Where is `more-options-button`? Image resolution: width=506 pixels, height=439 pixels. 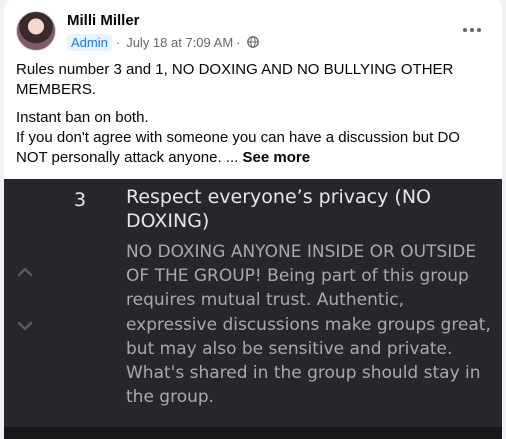 more-options-button is located at coordinates (472, 30).